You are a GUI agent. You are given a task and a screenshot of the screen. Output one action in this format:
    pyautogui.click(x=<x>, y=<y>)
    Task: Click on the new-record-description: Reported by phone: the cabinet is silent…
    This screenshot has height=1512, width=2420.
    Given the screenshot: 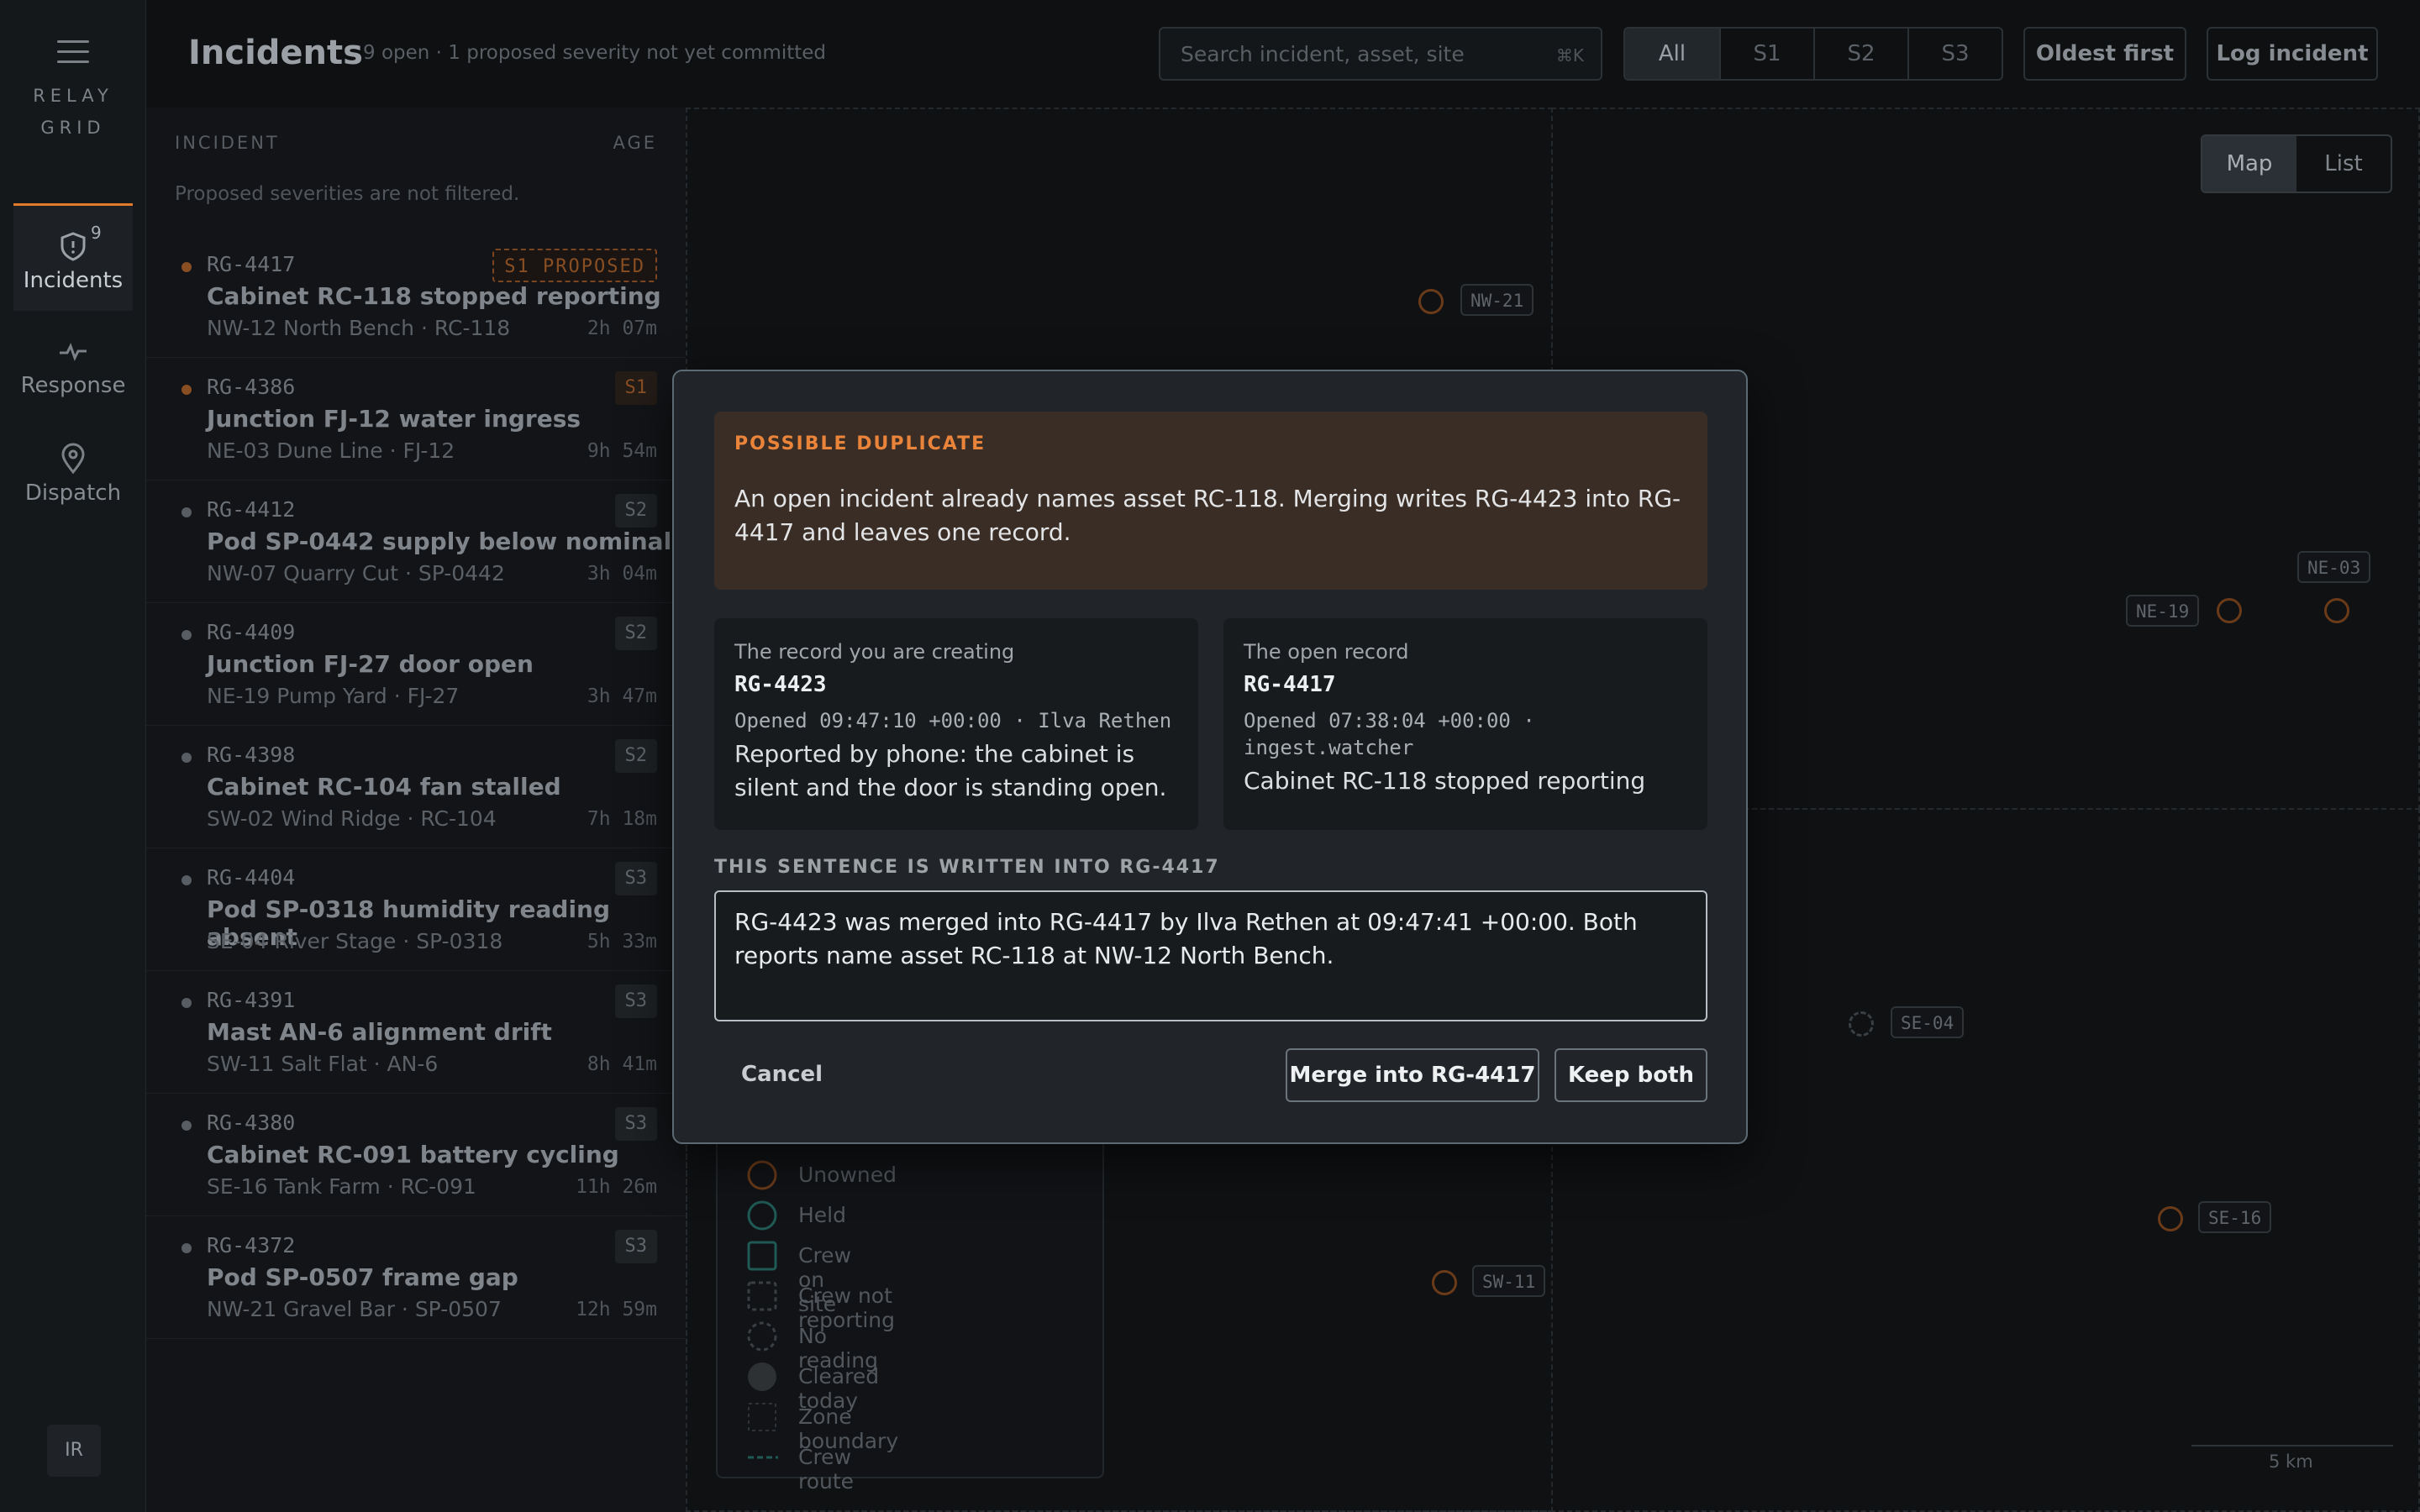 What is the action you would take?
    pyautogui.click(x=951, y=770)
    